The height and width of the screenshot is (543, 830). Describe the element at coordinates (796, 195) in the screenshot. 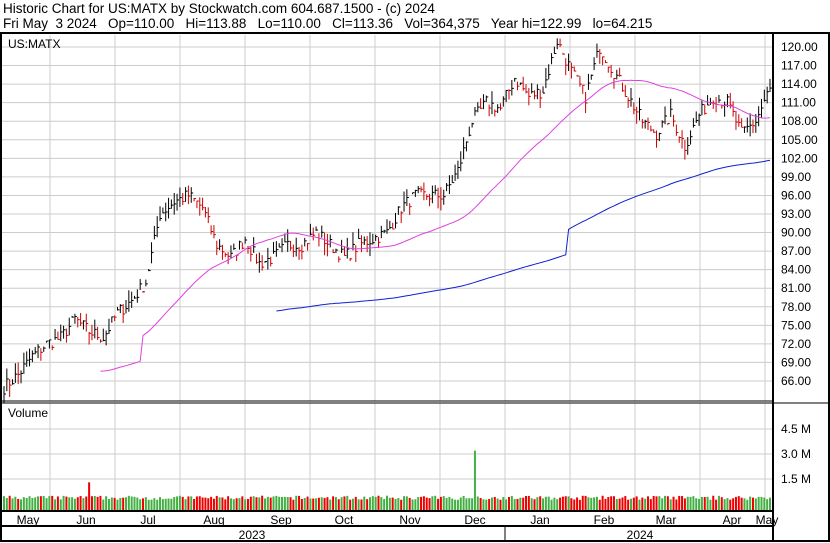

I see `y-tick-label: 96.00` at that location.